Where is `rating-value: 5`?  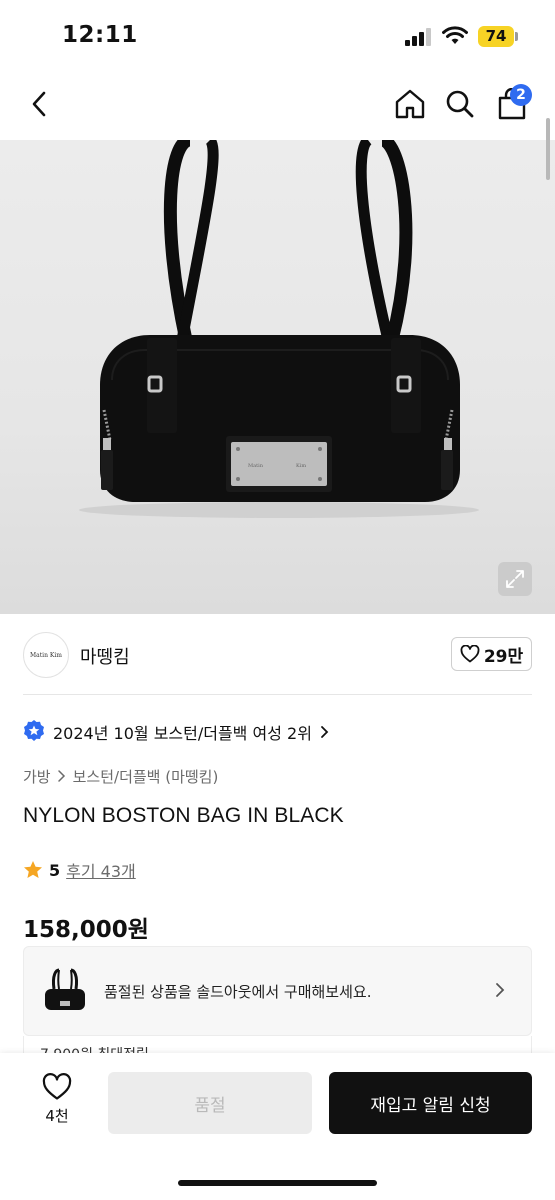 rating-value: 5 is located at coordinates (55, 870).